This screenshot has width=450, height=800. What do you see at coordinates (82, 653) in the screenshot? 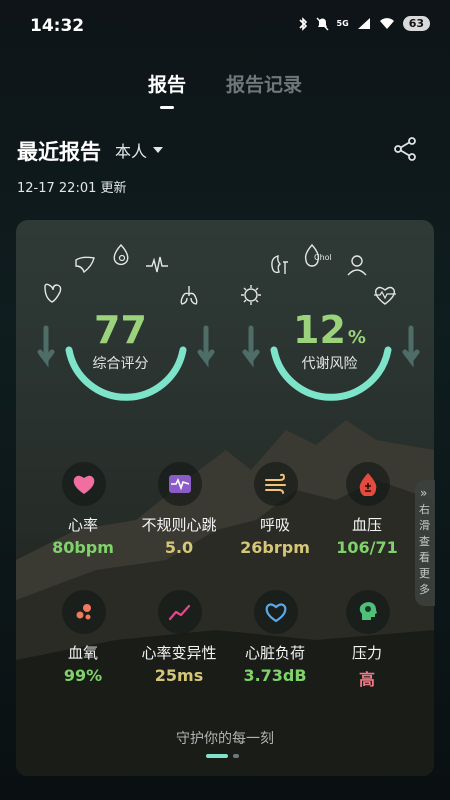
I see `metric-label: 血氧` at bounding box center [82, 653].